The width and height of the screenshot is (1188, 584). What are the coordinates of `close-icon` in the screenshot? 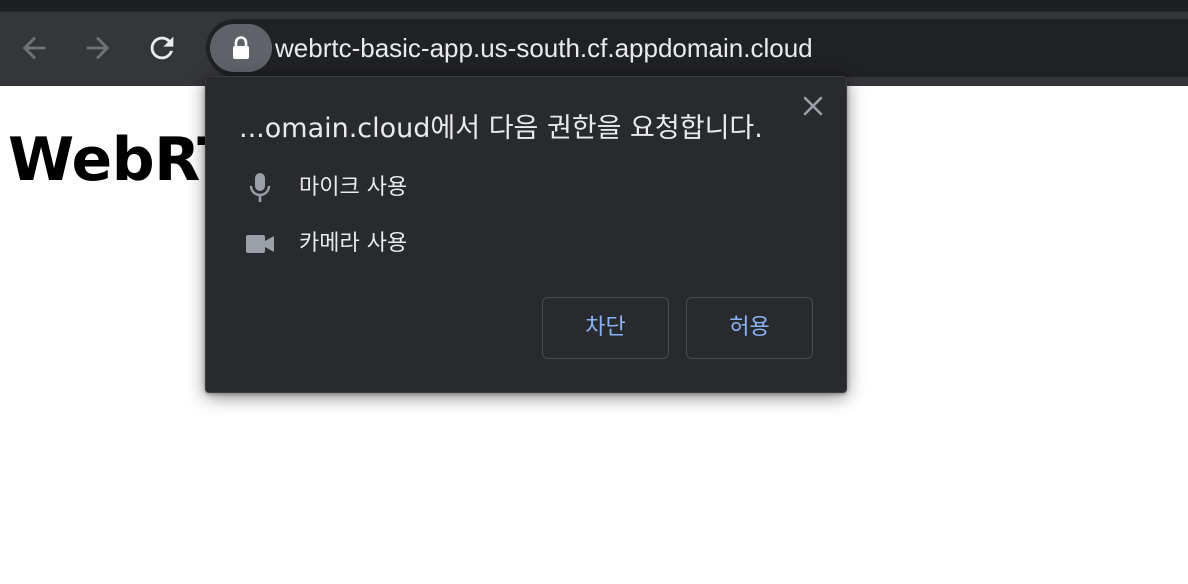 It's located at (813, 106).